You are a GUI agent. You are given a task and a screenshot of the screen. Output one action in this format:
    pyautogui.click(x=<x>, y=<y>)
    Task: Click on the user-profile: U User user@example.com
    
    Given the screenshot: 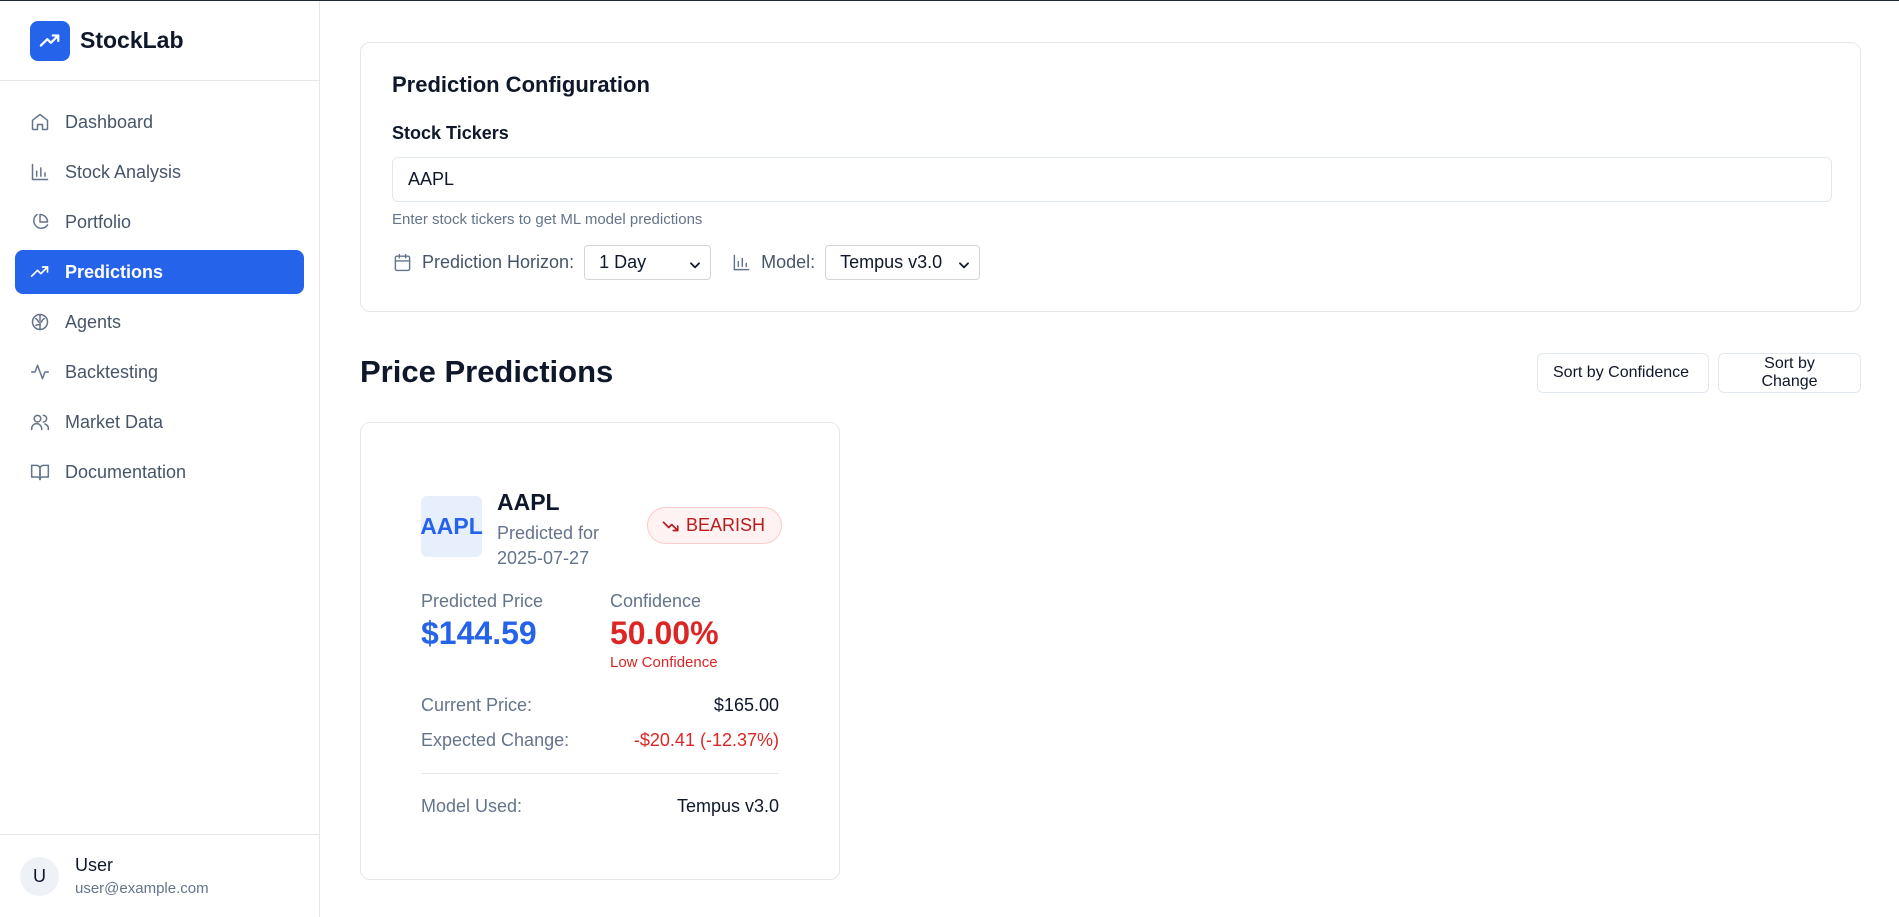 What is the action you would take?
    pyautogui.click(x=159, y=875)
    